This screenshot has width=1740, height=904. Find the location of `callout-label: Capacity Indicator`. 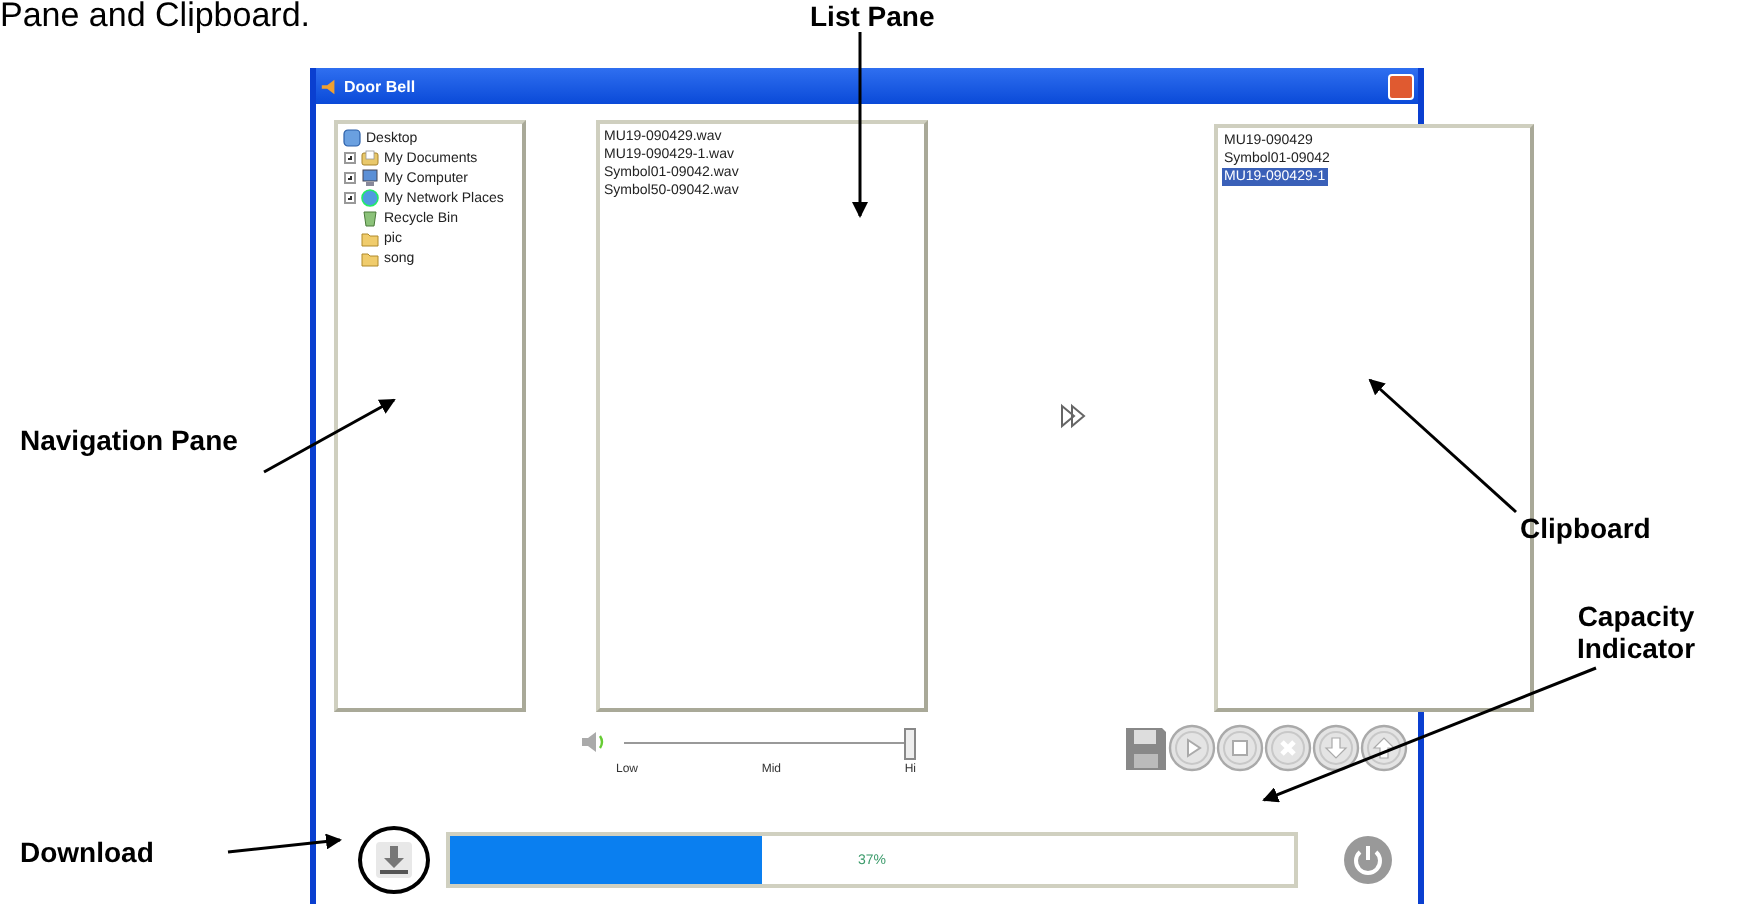

callout-label: Capacity Indicator is located at coordinates (1636, 632).